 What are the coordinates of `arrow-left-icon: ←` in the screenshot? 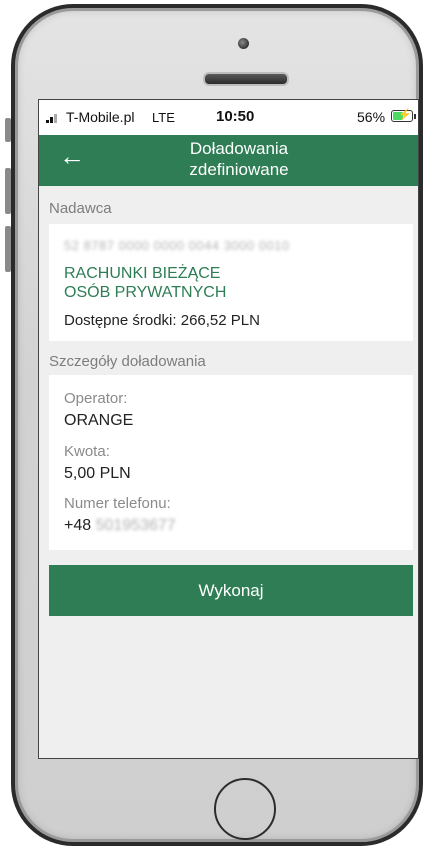 It's located at (72, 156).